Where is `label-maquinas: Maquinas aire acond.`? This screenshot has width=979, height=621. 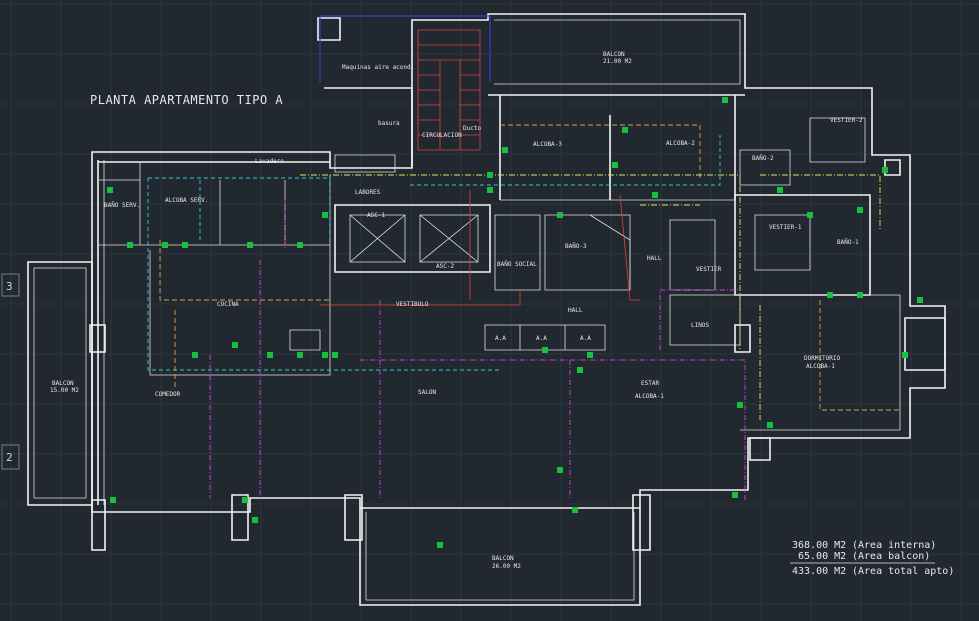 label-maquinas: Maquinas aire acond. is located at coordinates (378, 67).